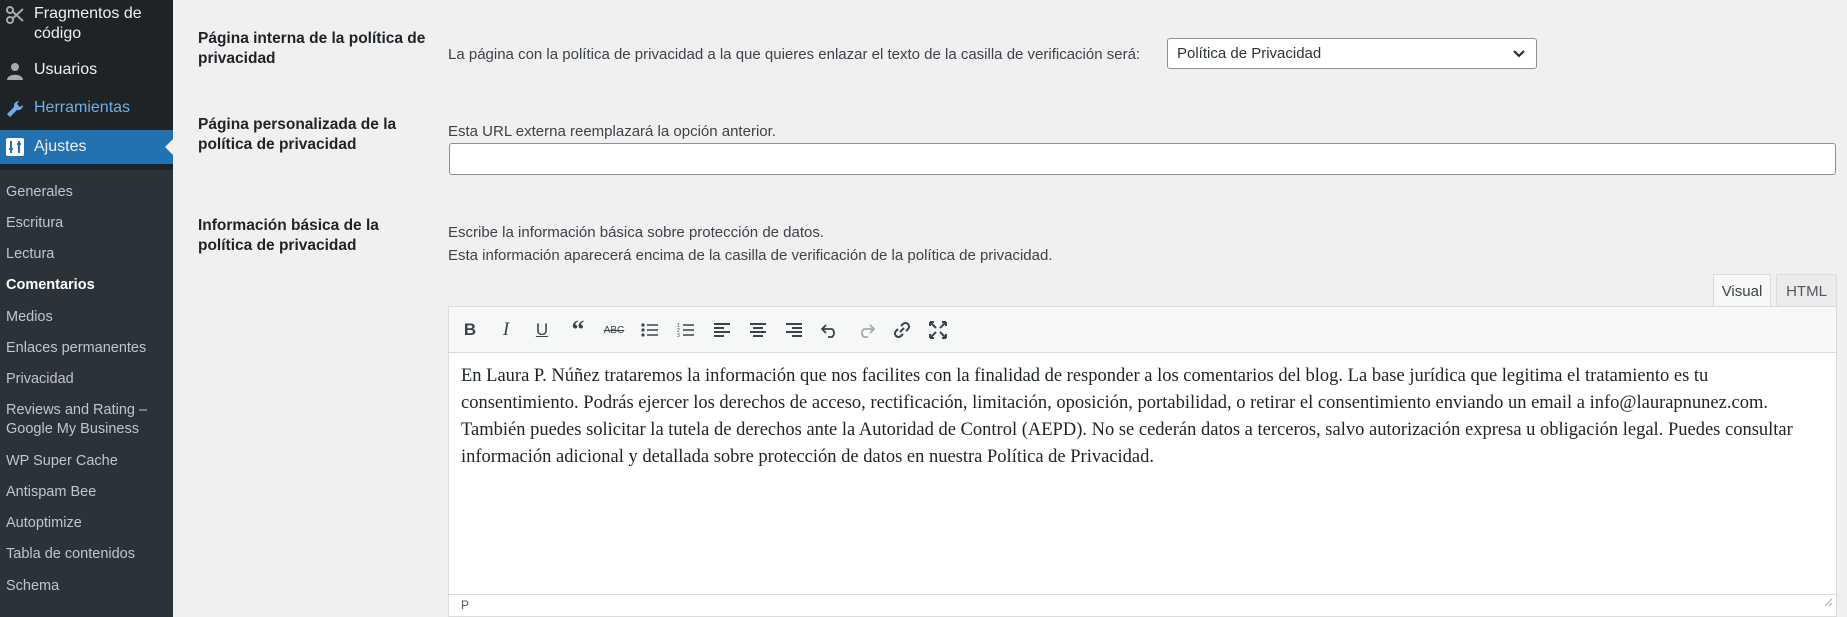 The image size is (1847, 617). Describe the element at coordinates (32, 586) in the screenshot. I see `submenu-item-schema: Schema` at that location.